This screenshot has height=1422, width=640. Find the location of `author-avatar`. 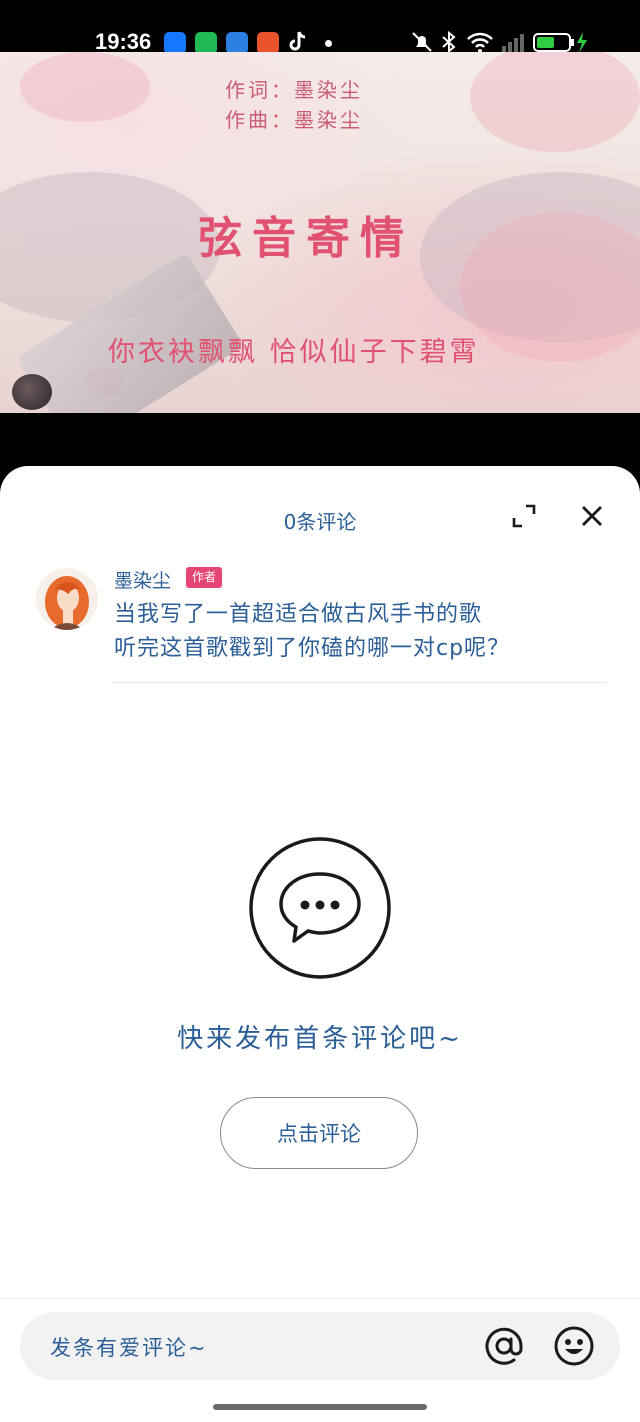

author-avatar is located at coordinates (67, 599).